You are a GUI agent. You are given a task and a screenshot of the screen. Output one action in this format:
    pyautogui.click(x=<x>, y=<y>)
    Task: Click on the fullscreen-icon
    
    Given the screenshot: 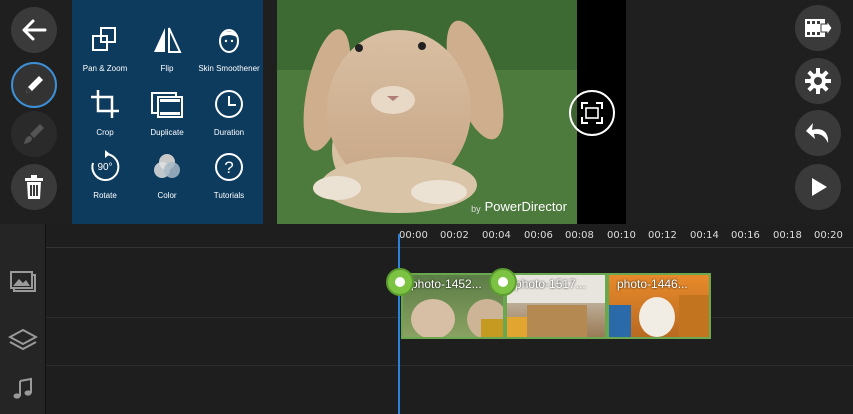 What is the action you would take?
    pyautogui.click(x=592, y=113)
    